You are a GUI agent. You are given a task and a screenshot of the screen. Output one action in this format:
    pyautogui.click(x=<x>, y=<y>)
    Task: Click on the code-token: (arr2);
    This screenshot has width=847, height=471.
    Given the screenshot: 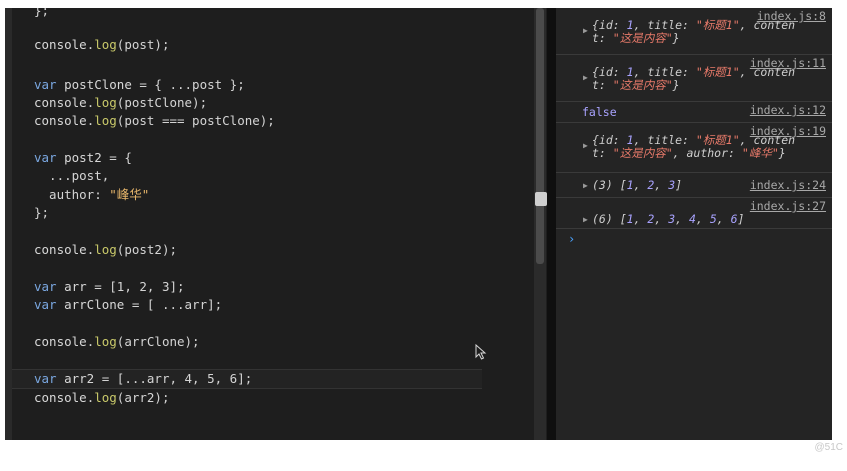 What is the action you would take?
    pyautogui.click(x=143, y=397)
    